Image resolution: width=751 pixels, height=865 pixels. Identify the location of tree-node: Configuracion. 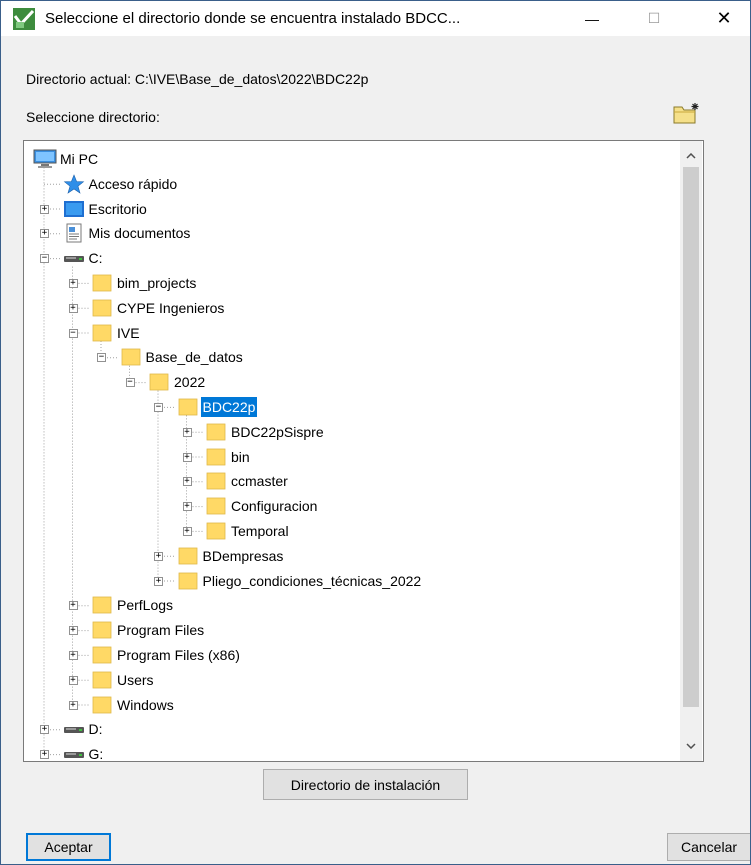
(261, 506).